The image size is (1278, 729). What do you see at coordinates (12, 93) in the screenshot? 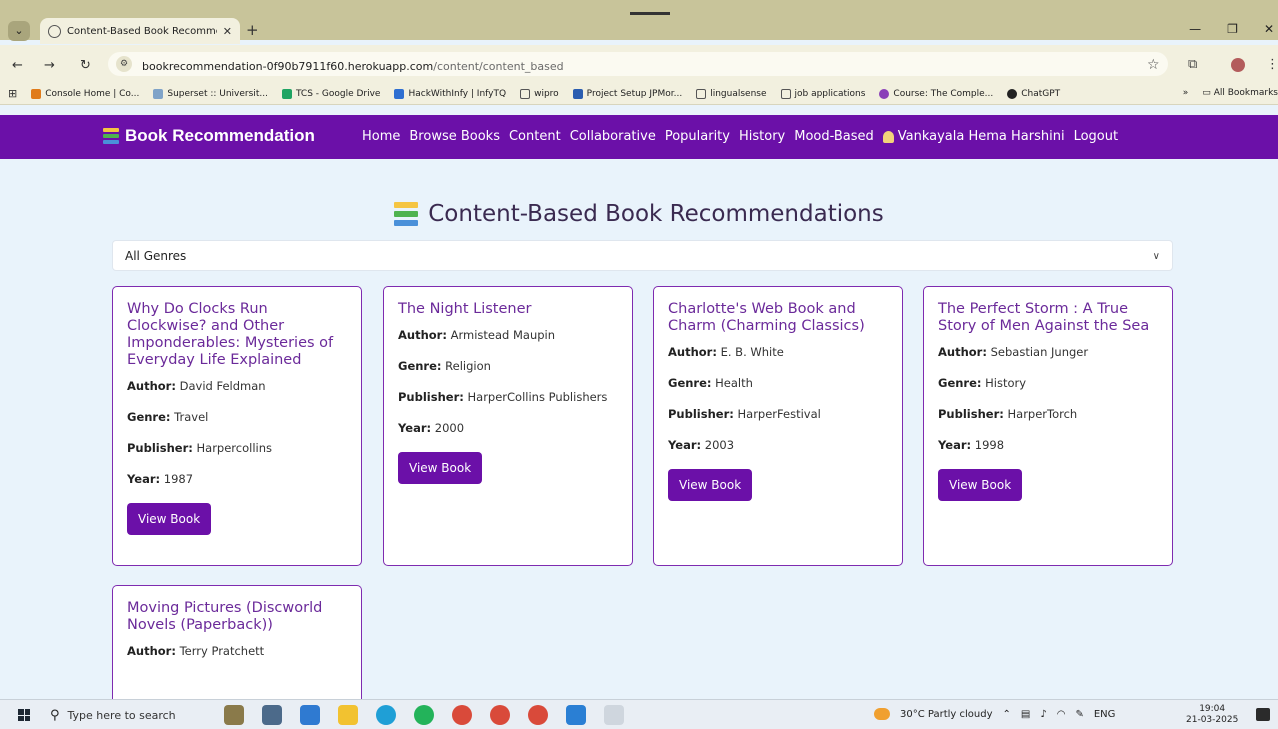
I see `apps-grid-icon: ⊞` at bounding box center [12, 93].